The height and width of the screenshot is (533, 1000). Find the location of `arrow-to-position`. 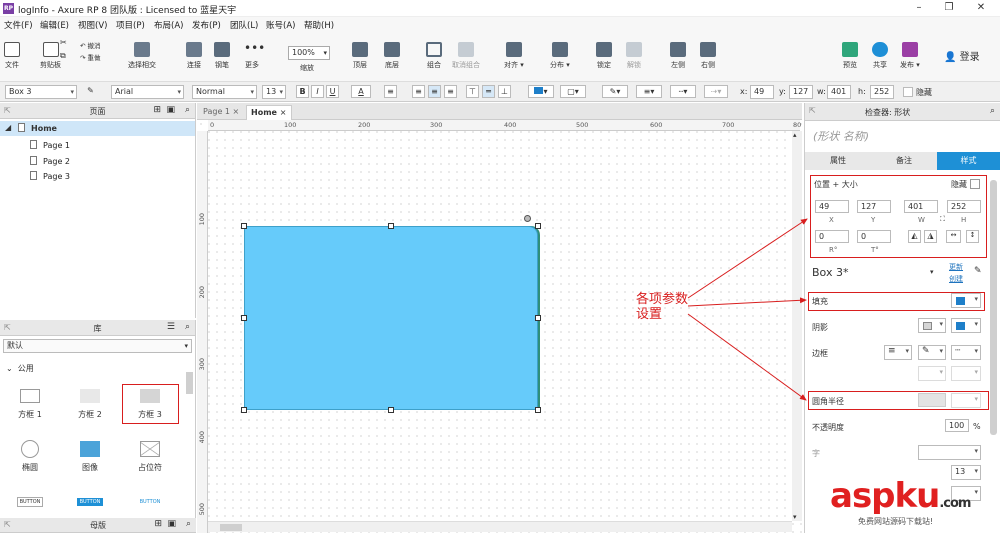

arrow-to-position is located at coordinates (747, 258).